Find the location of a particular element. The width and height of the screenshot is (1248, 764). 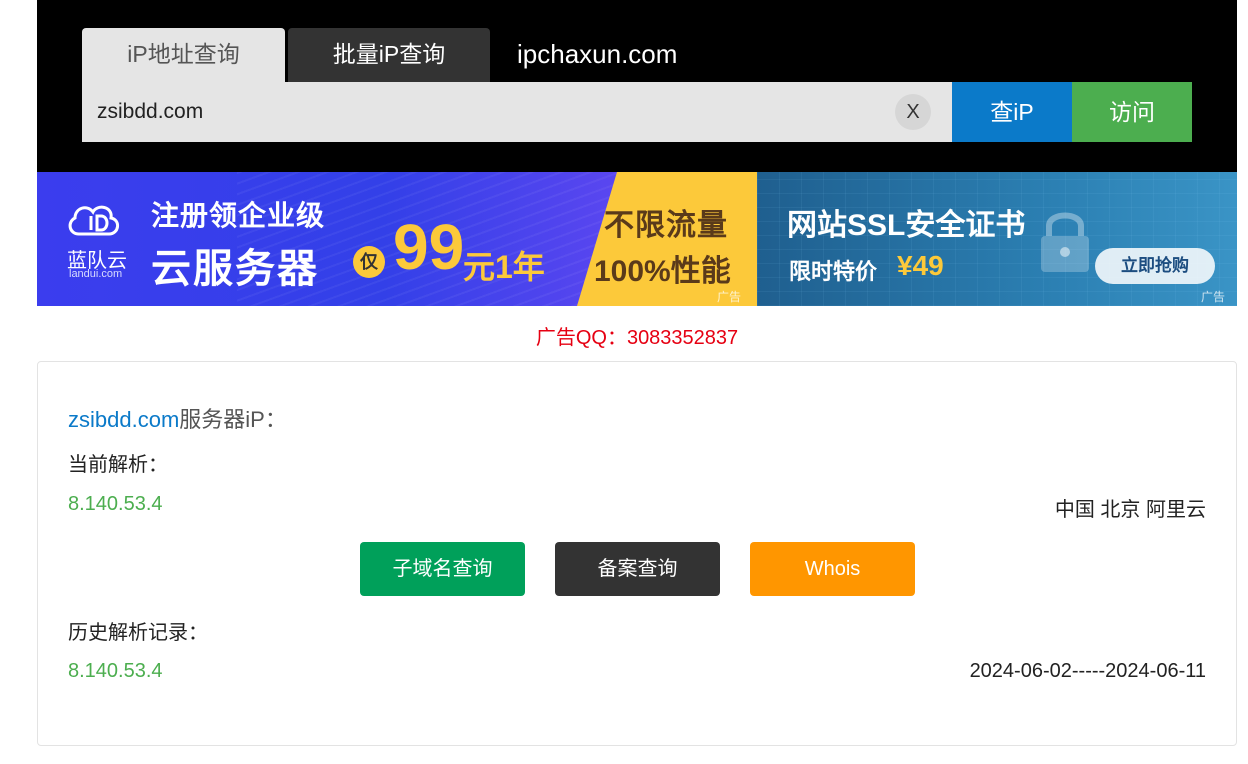

ad-qq-contact: 广告QQ：3083352837 is located at coordinates (637, 338).